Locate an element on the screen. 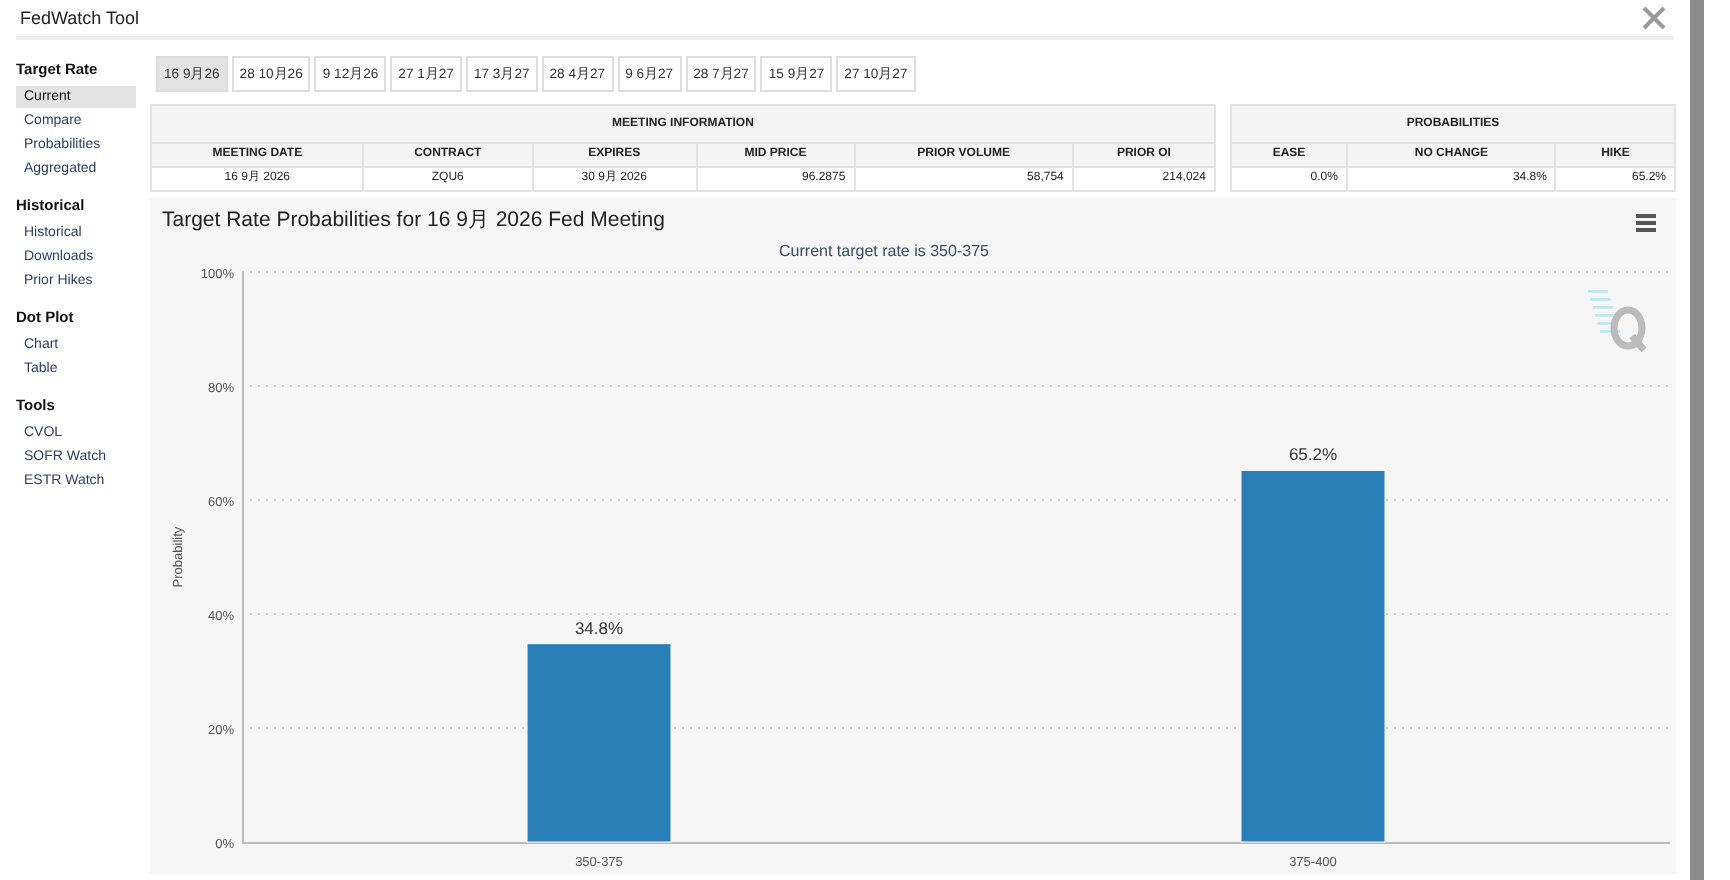 The width and height of the screenshot is (1730, 880). chart-title: Target Rate Probabilities for 16 9月 2026 Fed Meeting is located at coordinates (413, 220).